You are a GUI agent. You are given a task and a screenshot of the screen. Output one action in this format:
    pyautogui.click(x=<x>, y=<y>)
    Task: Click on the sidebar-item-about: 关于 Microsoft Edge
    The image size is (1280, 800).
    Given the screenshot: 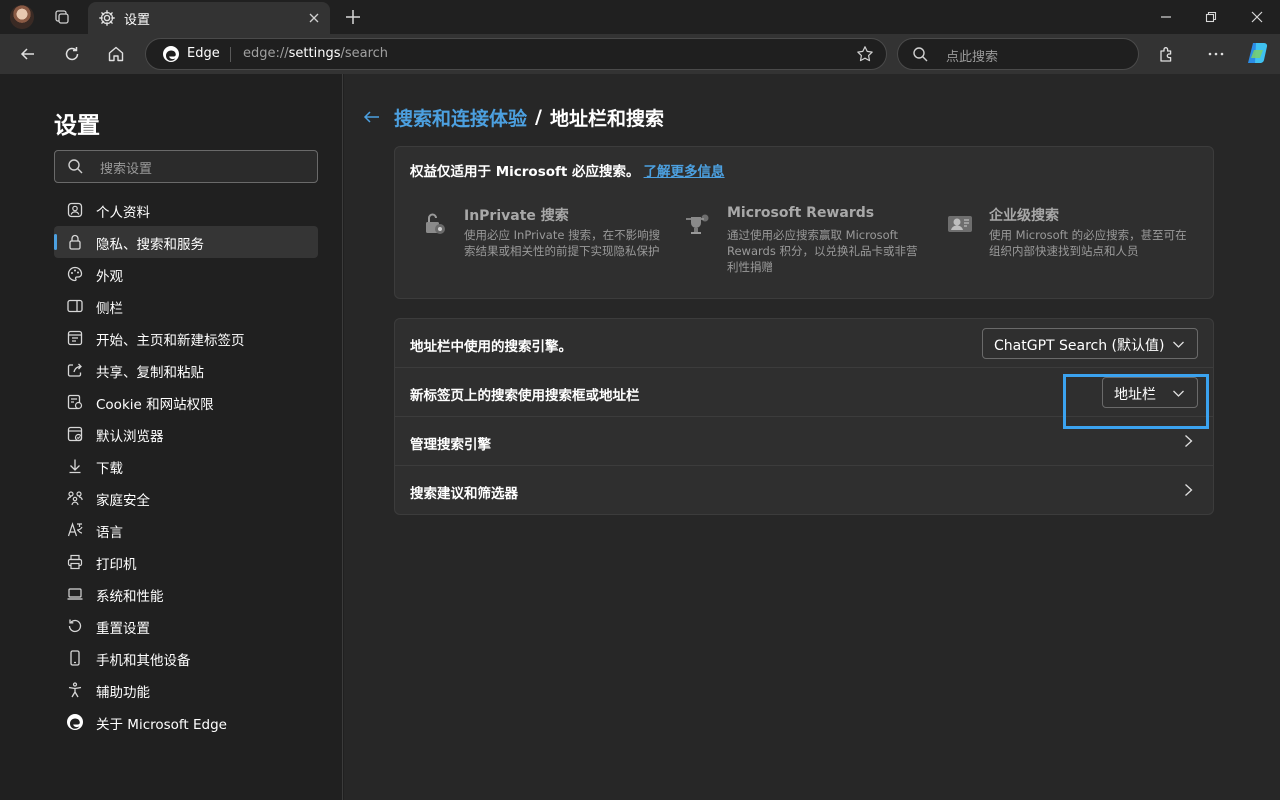 What is the action you would take?
    pyautogui.click(x=186, y=722)
    